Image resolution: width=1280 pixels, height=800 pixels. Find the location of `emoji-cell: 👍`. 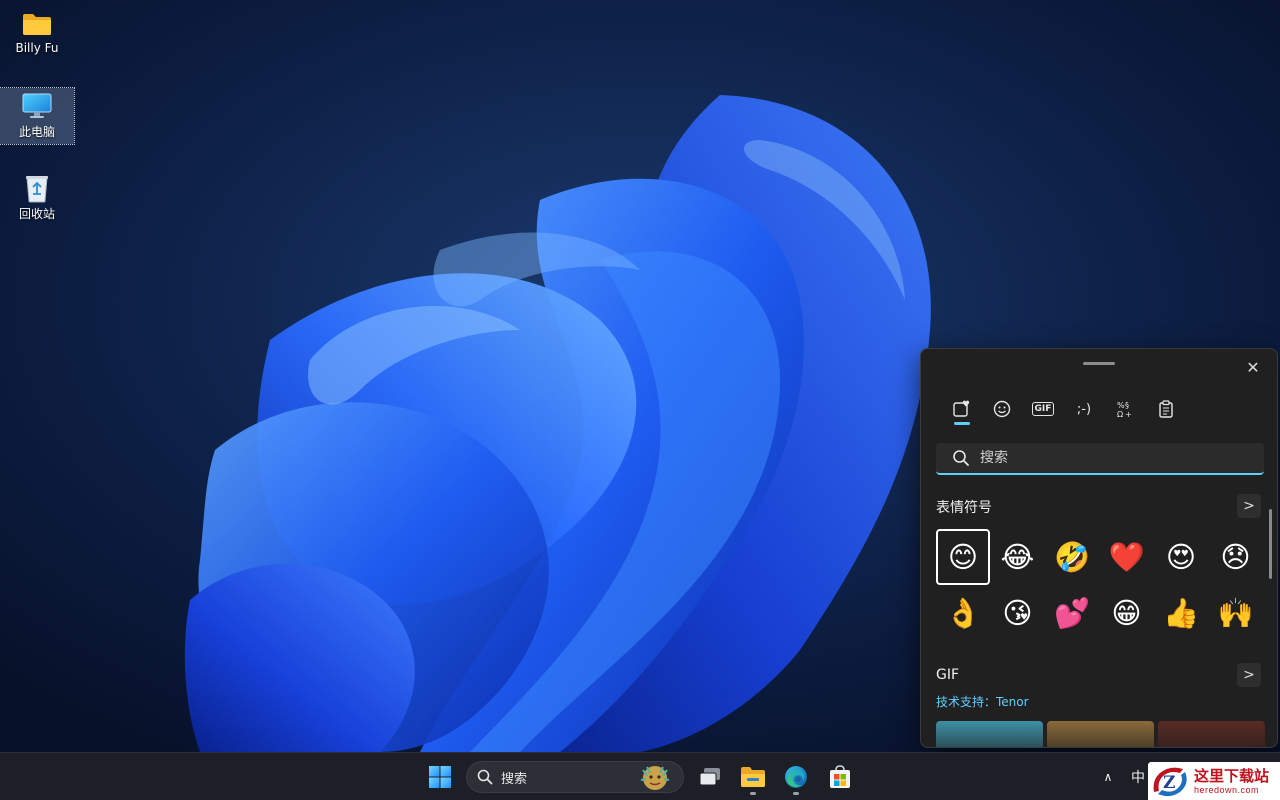

emoji-cell: 👍 is located at coordinates (1181, 613).